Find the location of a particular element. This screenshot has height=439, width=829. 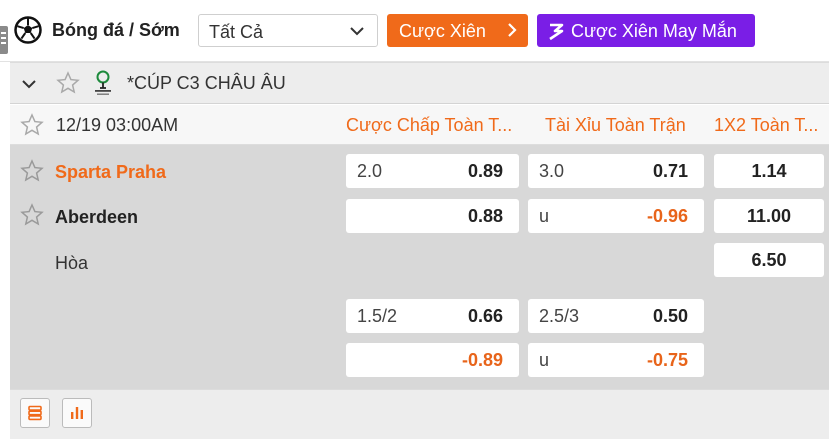

parlay-button: Cược Xiên is located at coordinates (457, 30).